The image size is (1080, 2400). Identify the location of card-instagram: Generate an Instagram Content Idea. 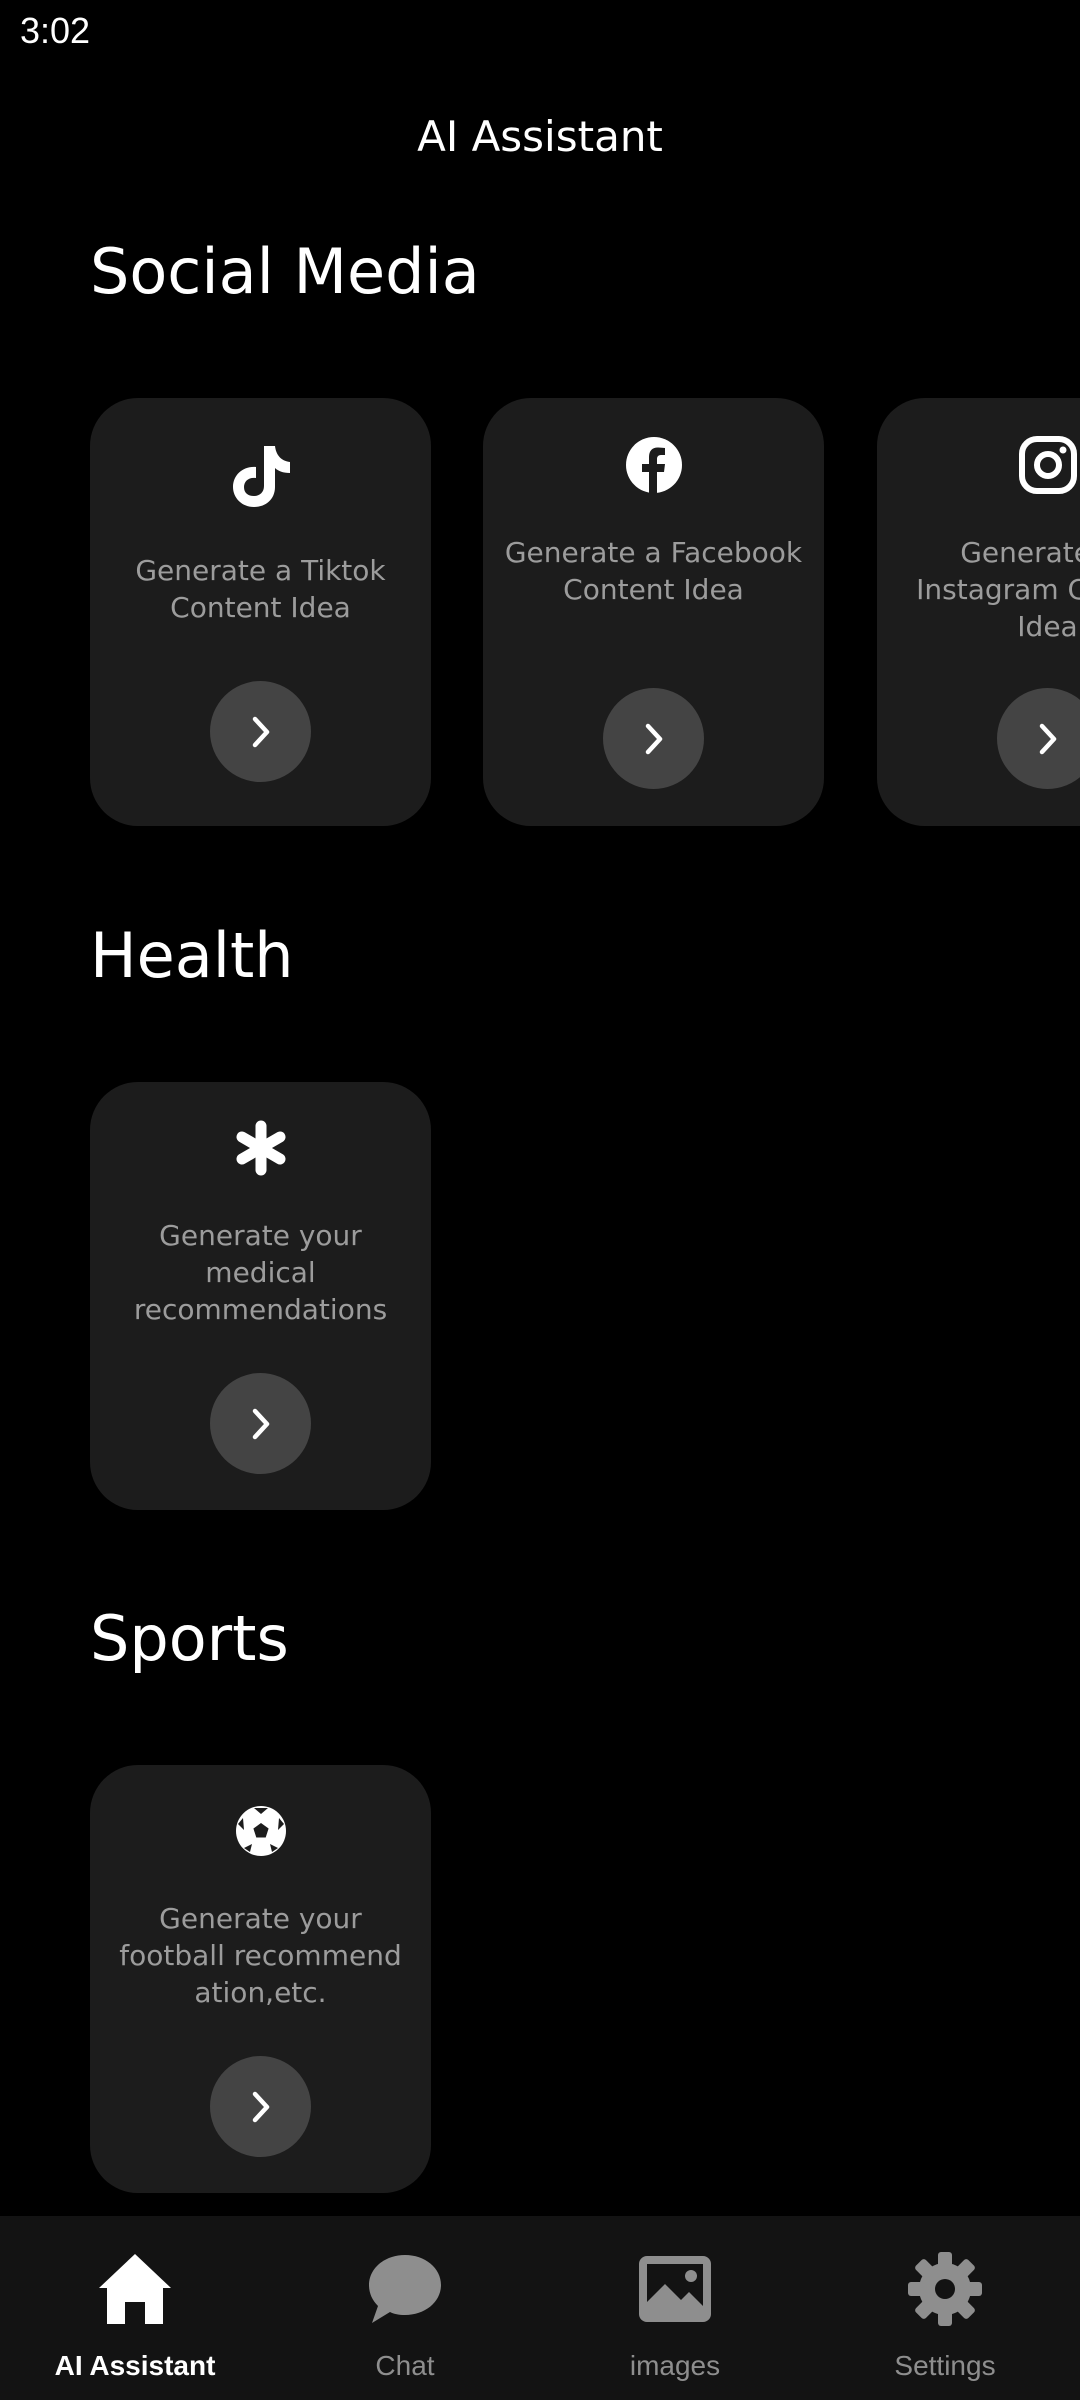
(978, 612).